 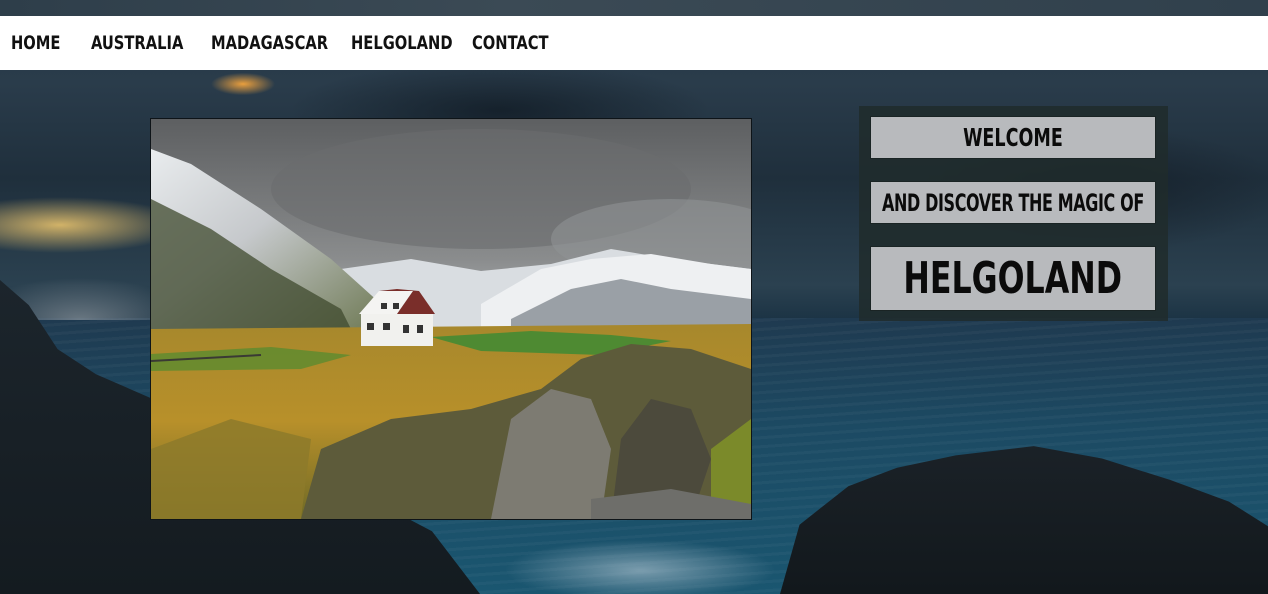 What do you see at coordinates (510, 43) in the screenshot?
I see `nav-link-contact: CONTACT` at bounding box center [510, 43].